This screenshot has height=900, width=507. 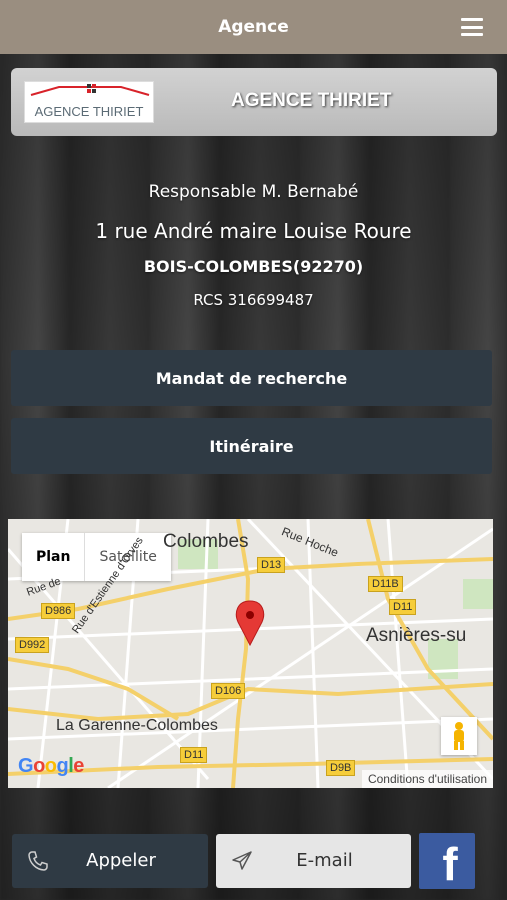 What do you see at coordinates (271, 565) in the screenshot?
I see `road-badge: D13` at bounding box center [271, 565].